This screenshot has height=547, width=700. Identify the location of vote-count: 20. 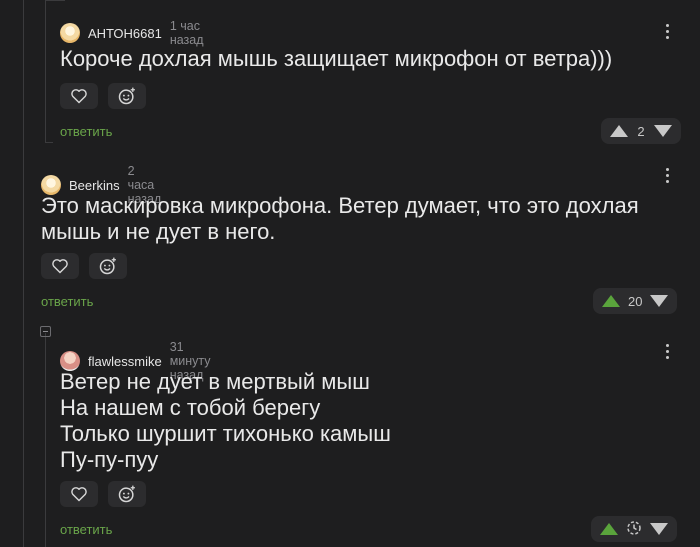
(635, 301).